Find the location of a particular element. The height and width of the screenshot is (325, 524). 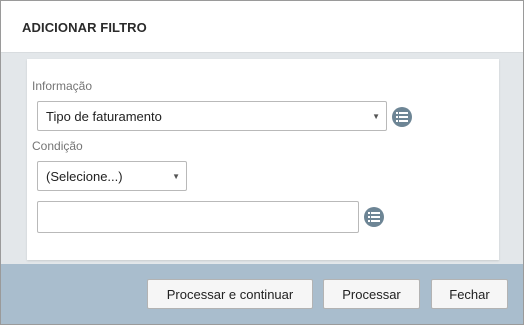

info-select: Tipo de faturamento ▼ is located at coordinates (212, 116).